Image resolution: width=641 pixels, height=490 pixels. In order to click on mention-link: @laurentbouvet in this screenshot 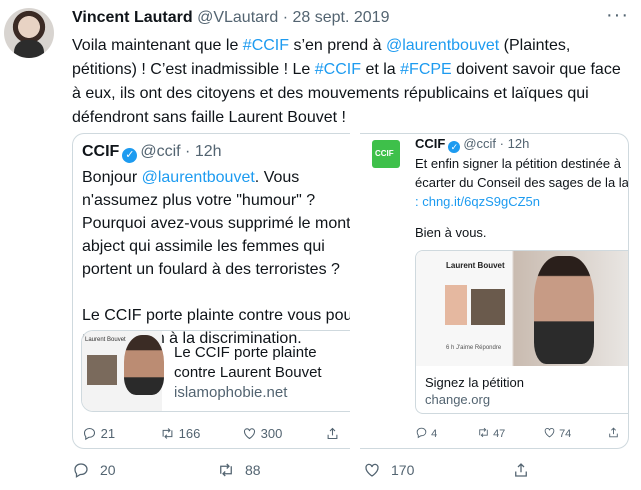, I will do `click(198, 177)`.